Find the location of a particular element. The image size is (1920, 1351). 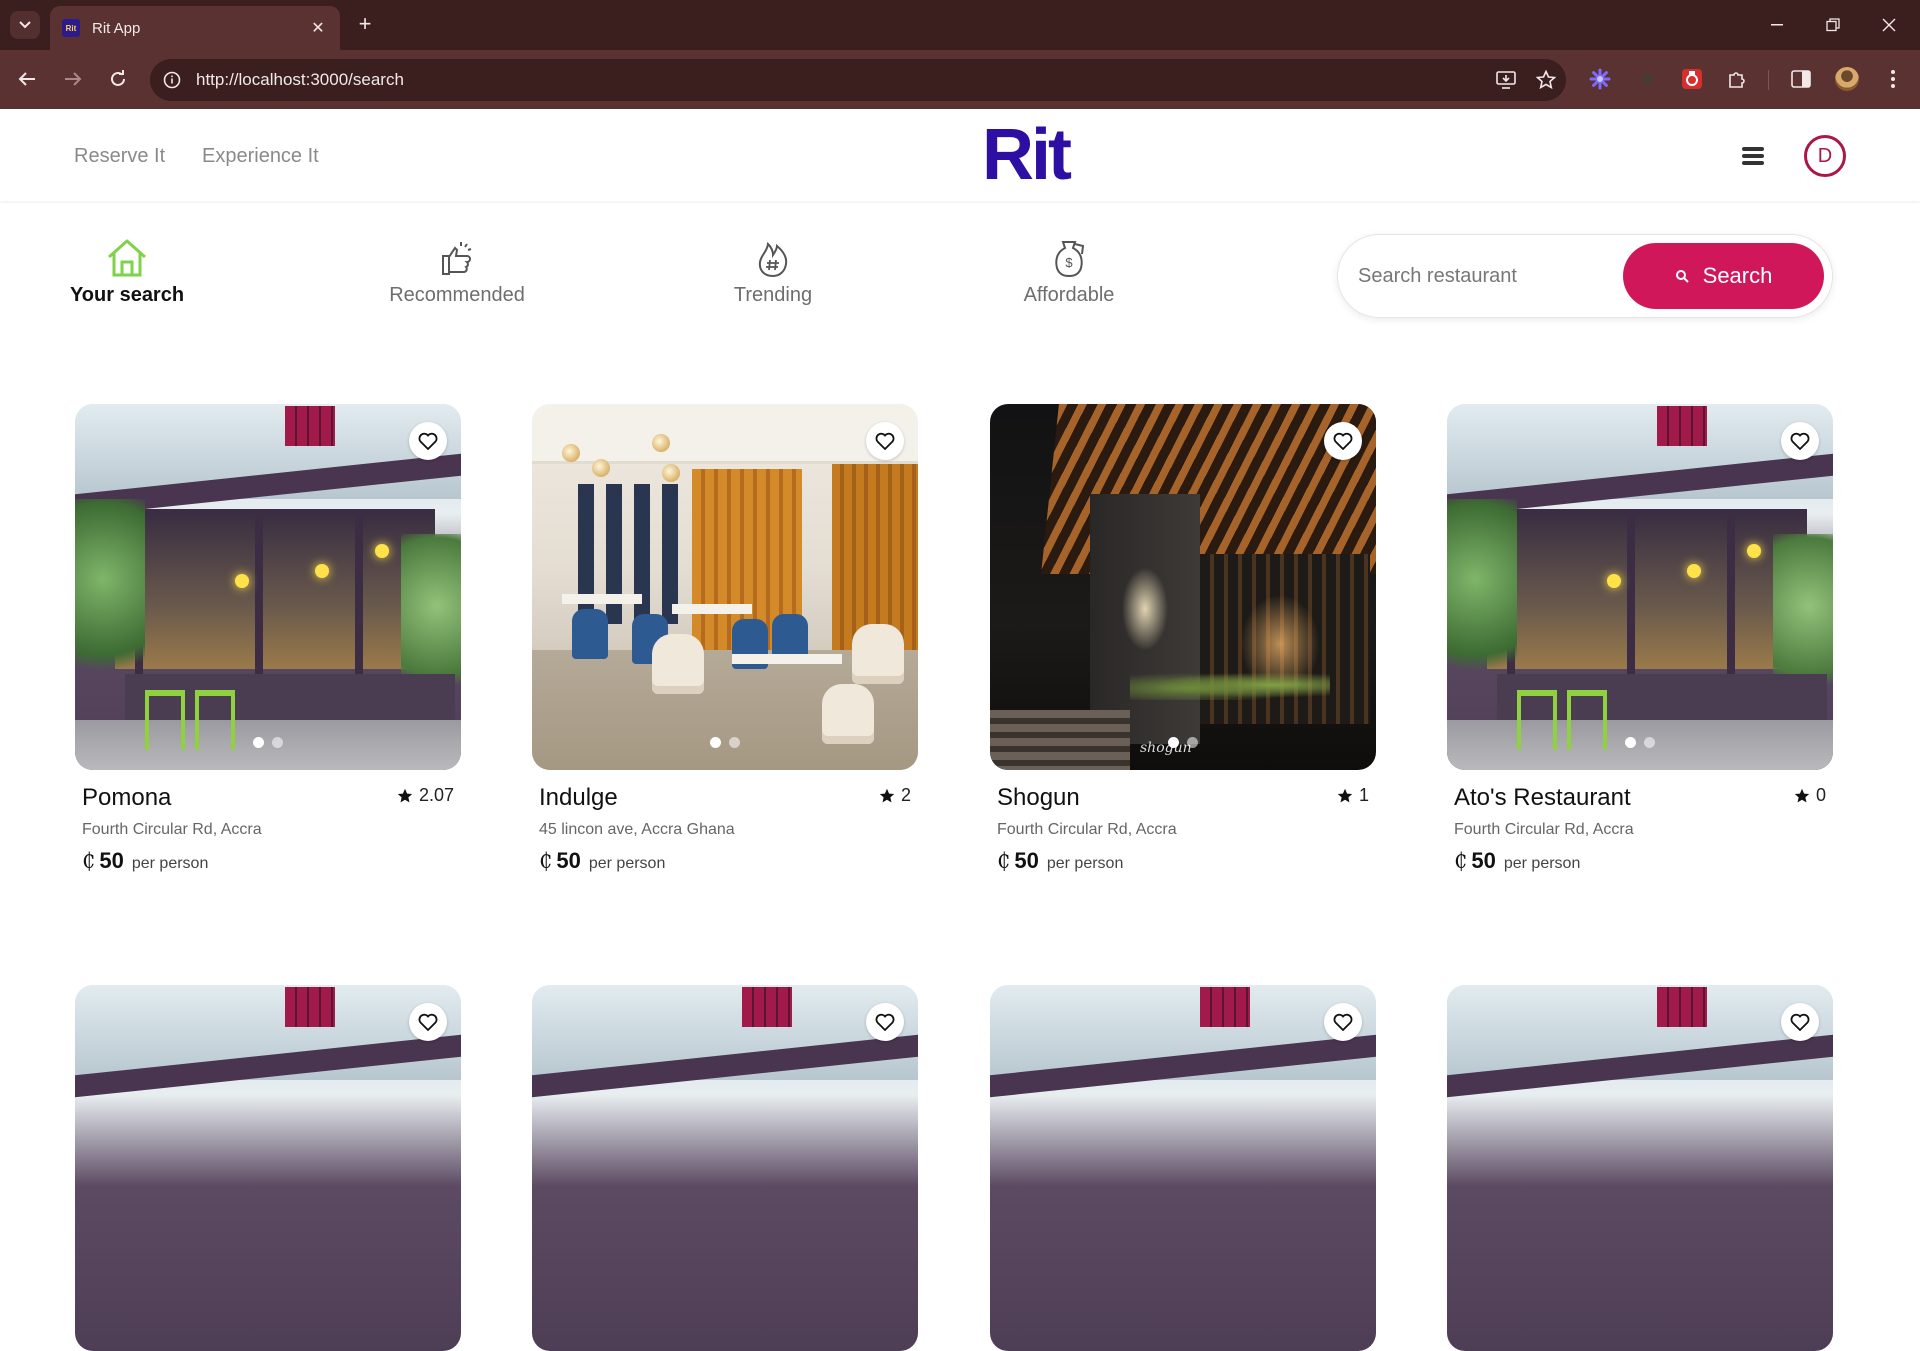

category-label: Your search is located at coordinates (127, 295).